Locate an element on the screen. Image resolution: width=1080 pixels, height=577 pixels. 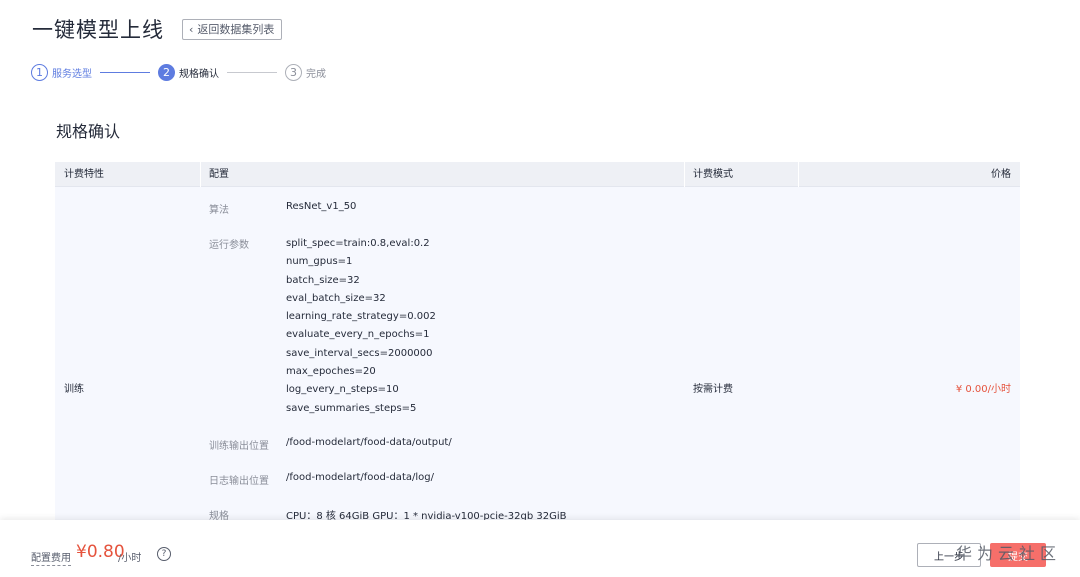
watermark: 华为云社区 is located at coordinates (1009, 553).